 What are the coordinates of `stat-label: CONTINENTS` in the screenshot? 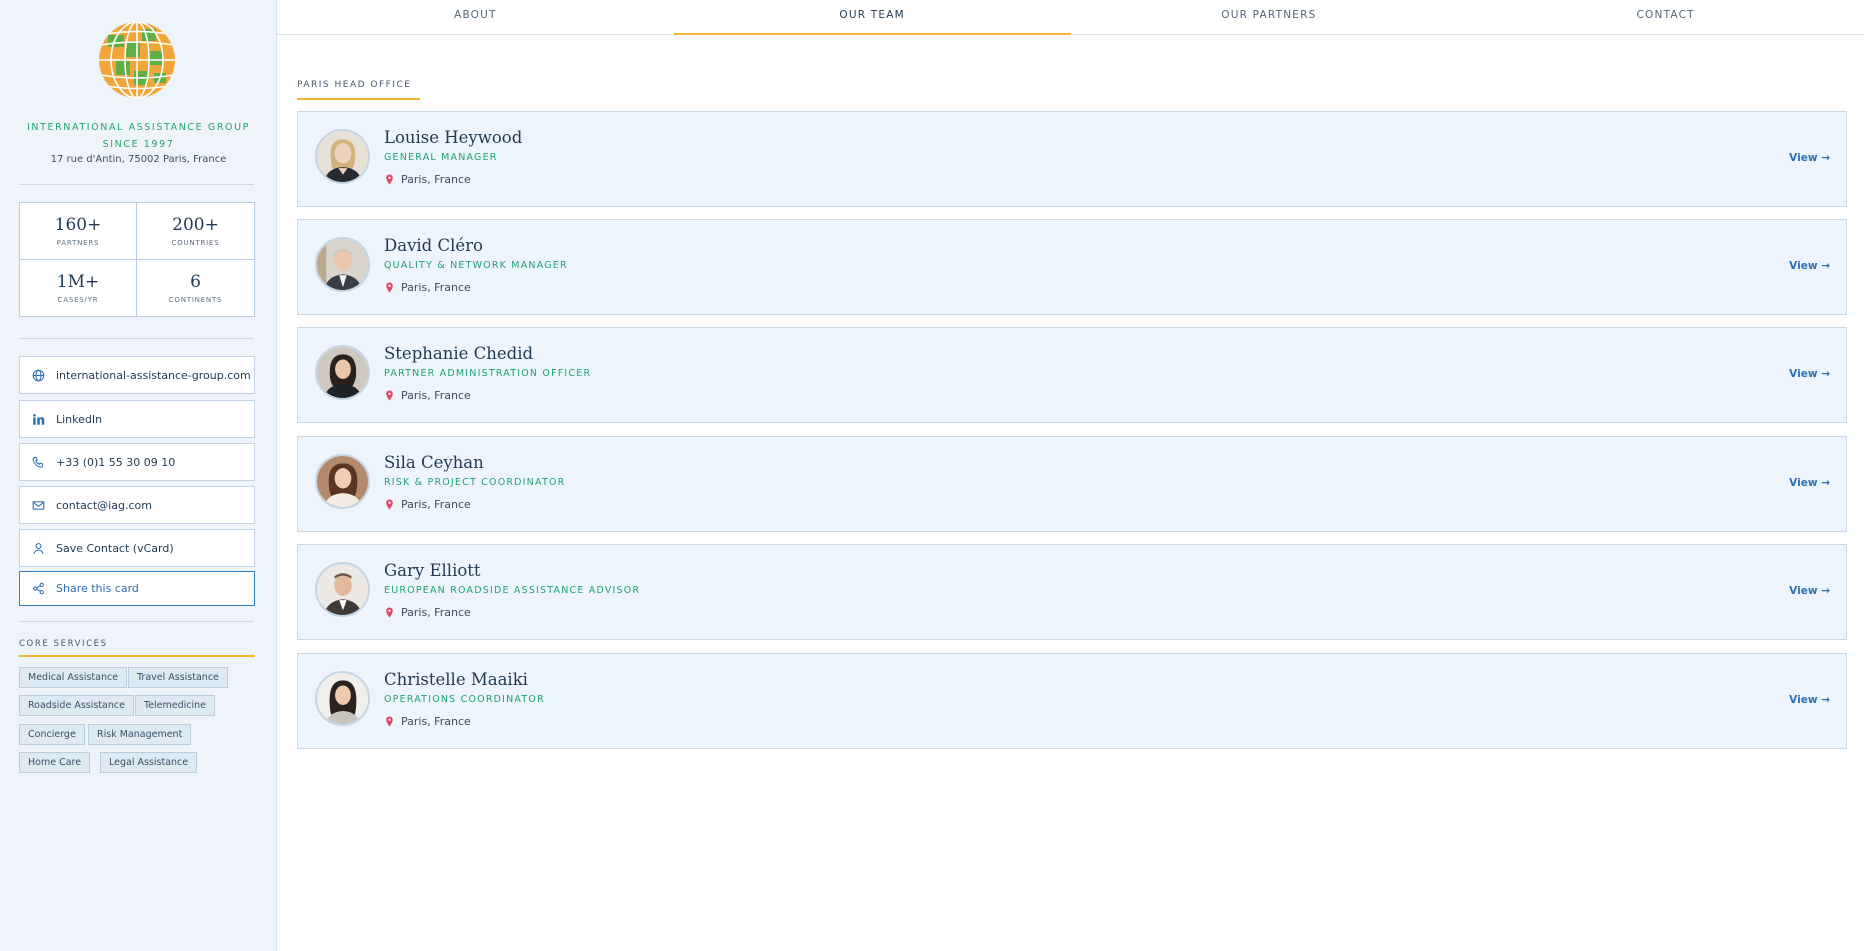 It's located at (195, 299).